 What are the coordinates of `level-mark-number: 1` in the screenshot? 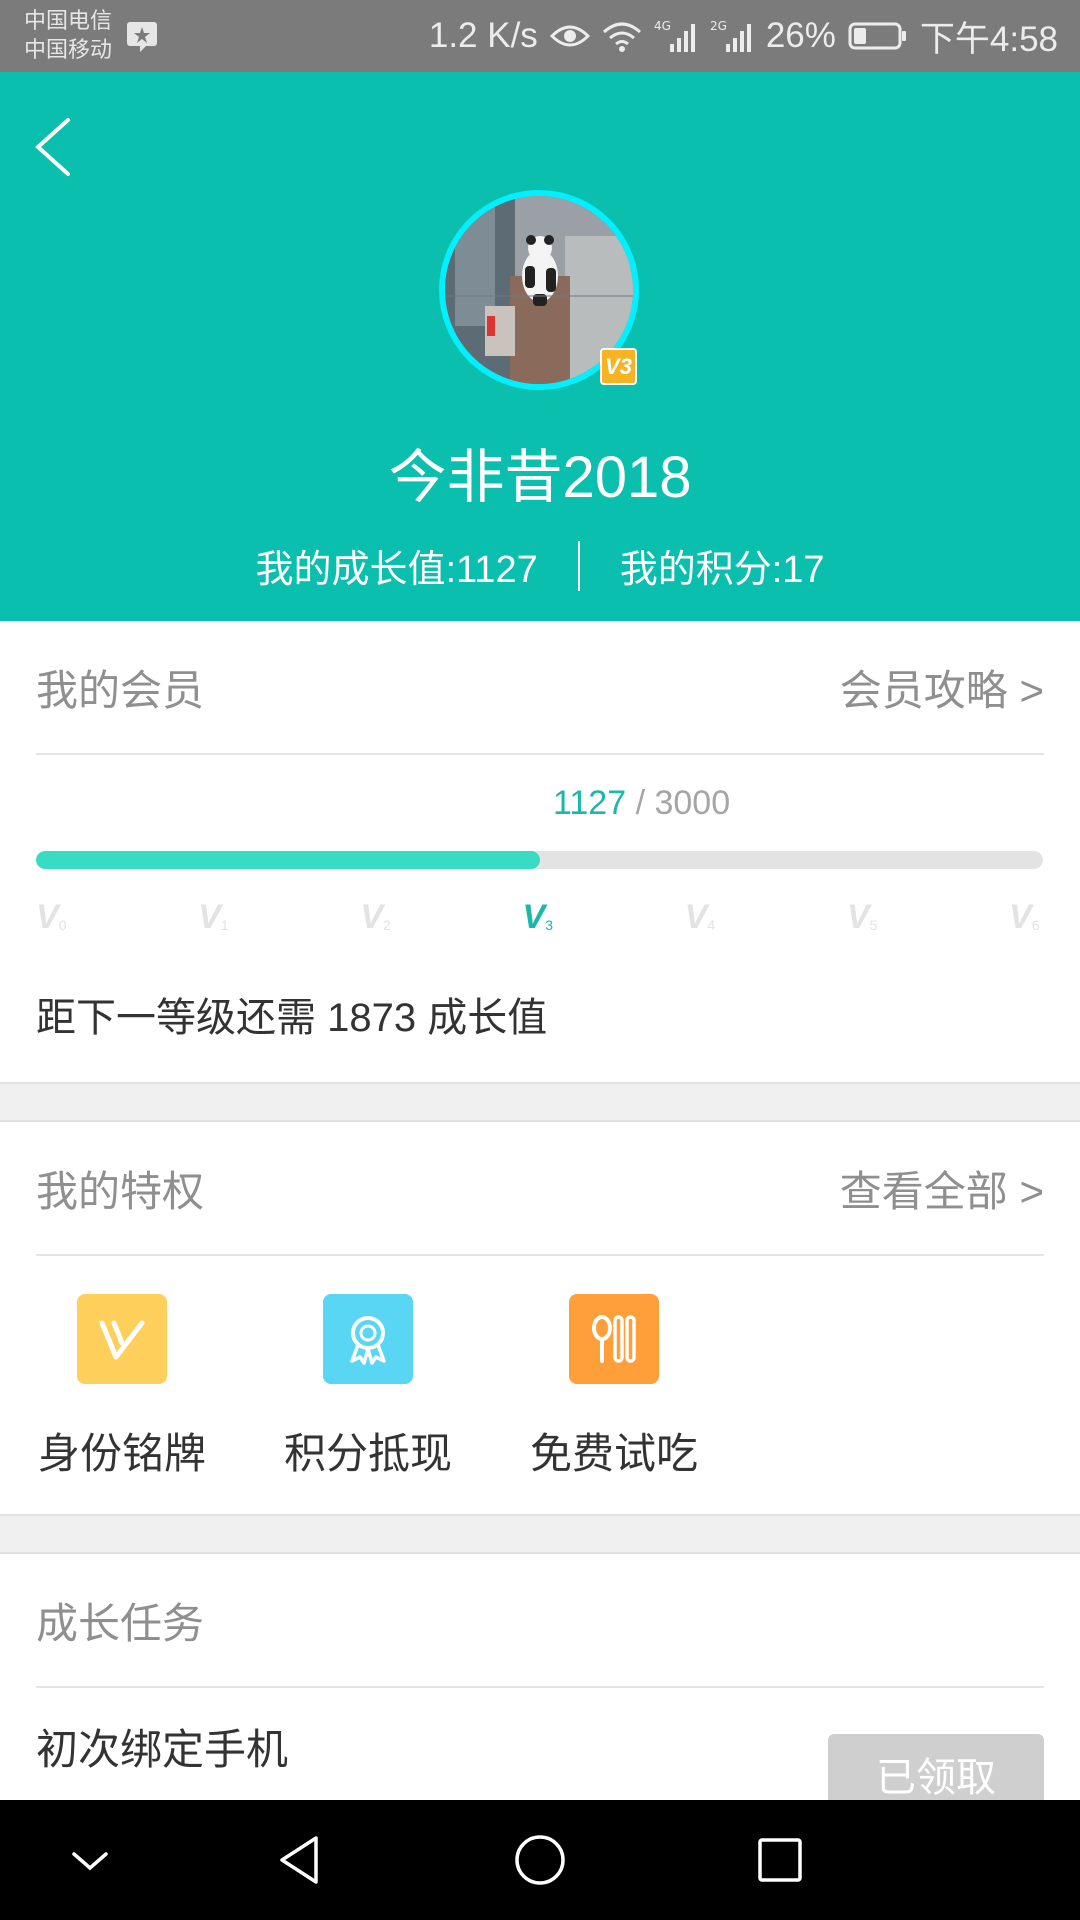 It's located at (224, 925).